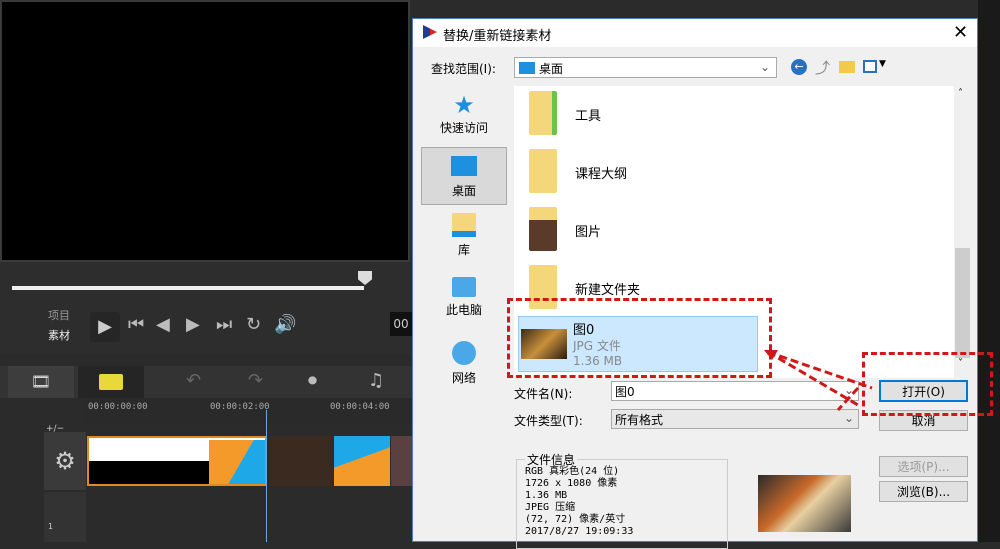 The width and height of the screenshot is (1000, 549). Describe the element at coordinates (771, 355) in the screenshot. I see `arrow-head` at that location.